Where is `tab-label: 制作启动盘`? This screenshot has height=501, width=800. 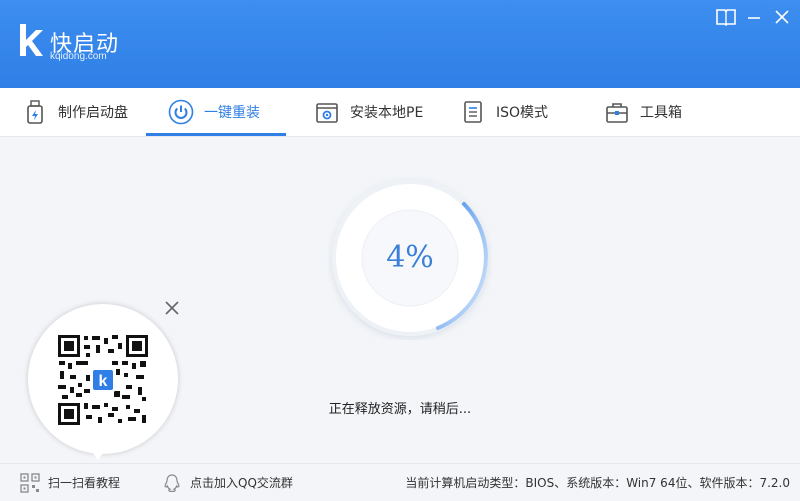 tab-label: 制作启动盘 is located at coordinates (93, 113).